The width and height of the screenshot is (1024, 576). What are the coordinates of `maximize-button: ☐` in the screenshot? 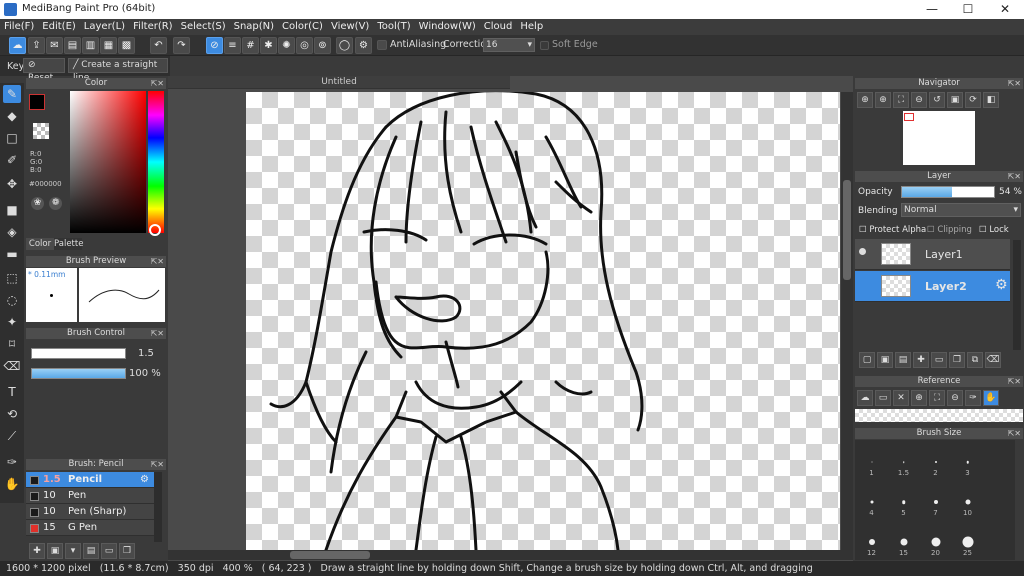 It's located at (968, 9).